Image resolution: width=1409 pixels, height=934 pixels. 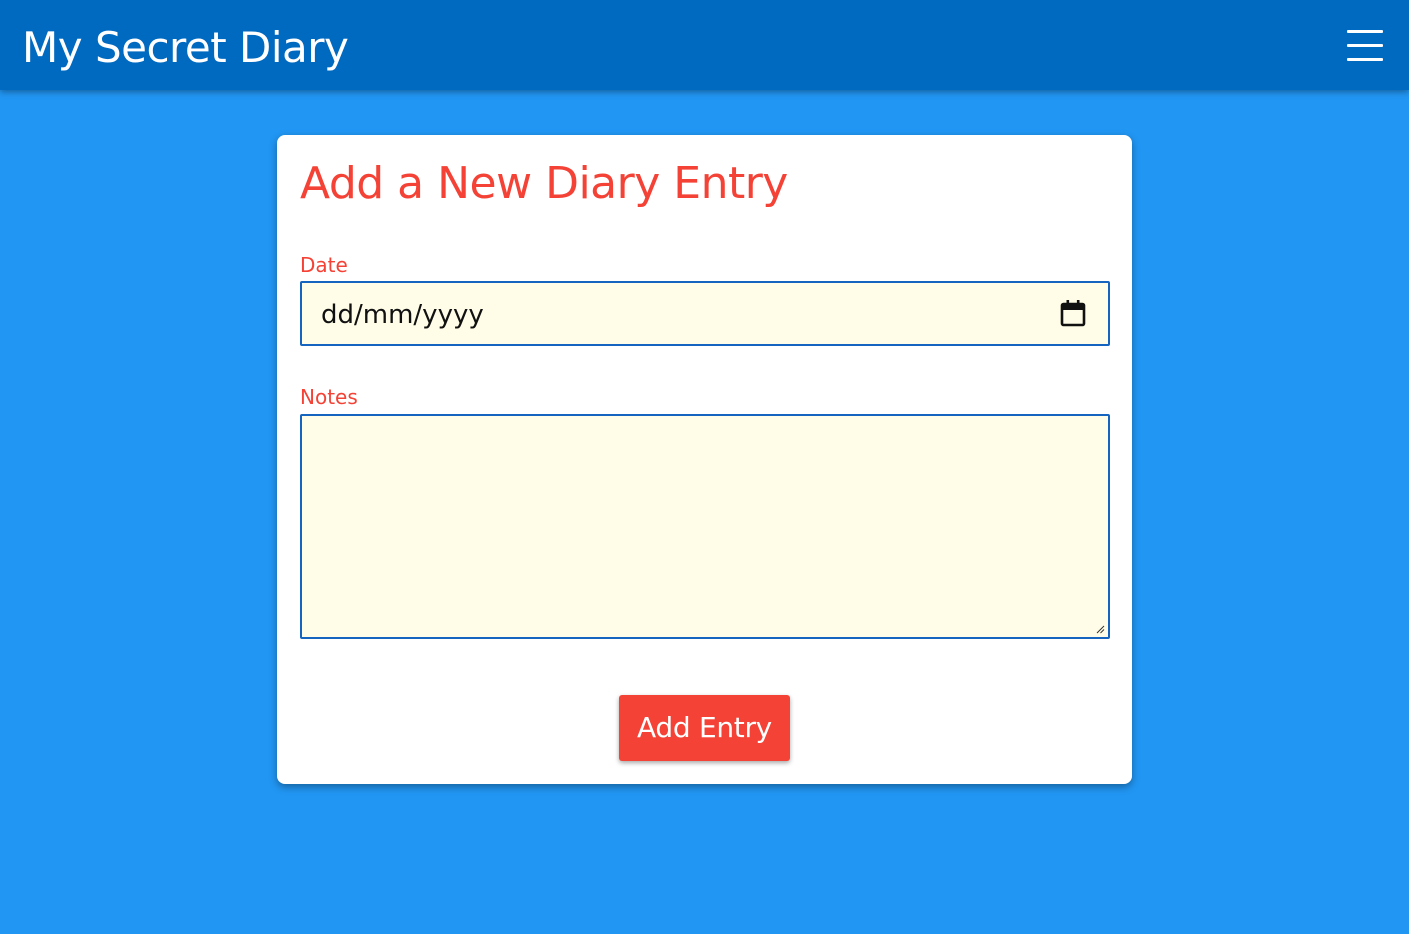 What do you see at coordinates (324, 265) in the screenshot?
I see `date-label: Date` at bounding box center [324, 265].